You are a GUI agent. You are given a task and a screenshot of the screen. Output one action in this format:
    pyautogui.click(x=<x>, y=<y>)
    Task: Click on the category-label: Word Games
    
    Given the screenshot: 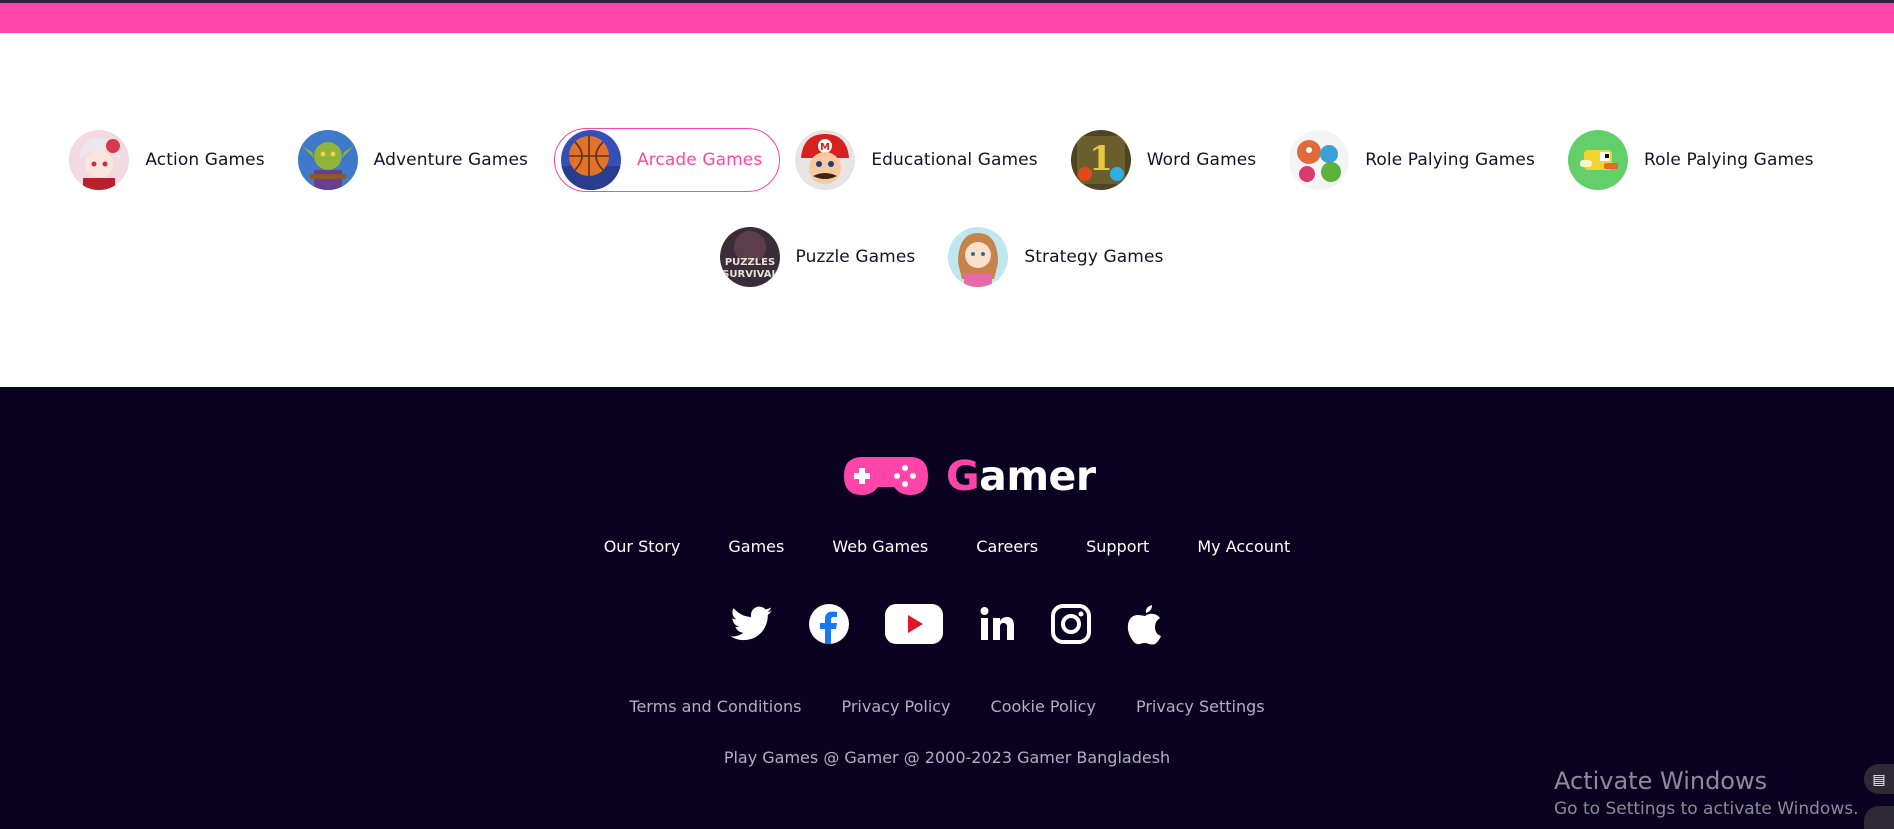 What is the action you would take?
    pyautogui.click(x=1201, y=160)
    